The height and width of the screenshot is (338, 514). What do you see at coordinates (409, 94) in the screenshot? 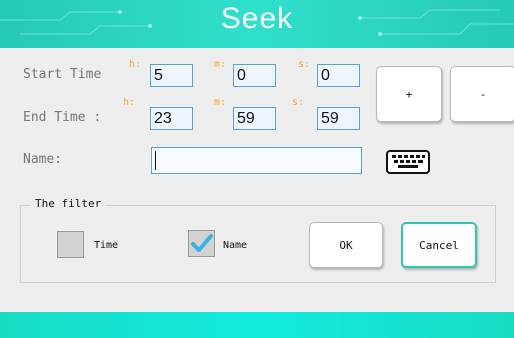
I see `increment-button: +` at bounding box center [409, 94].